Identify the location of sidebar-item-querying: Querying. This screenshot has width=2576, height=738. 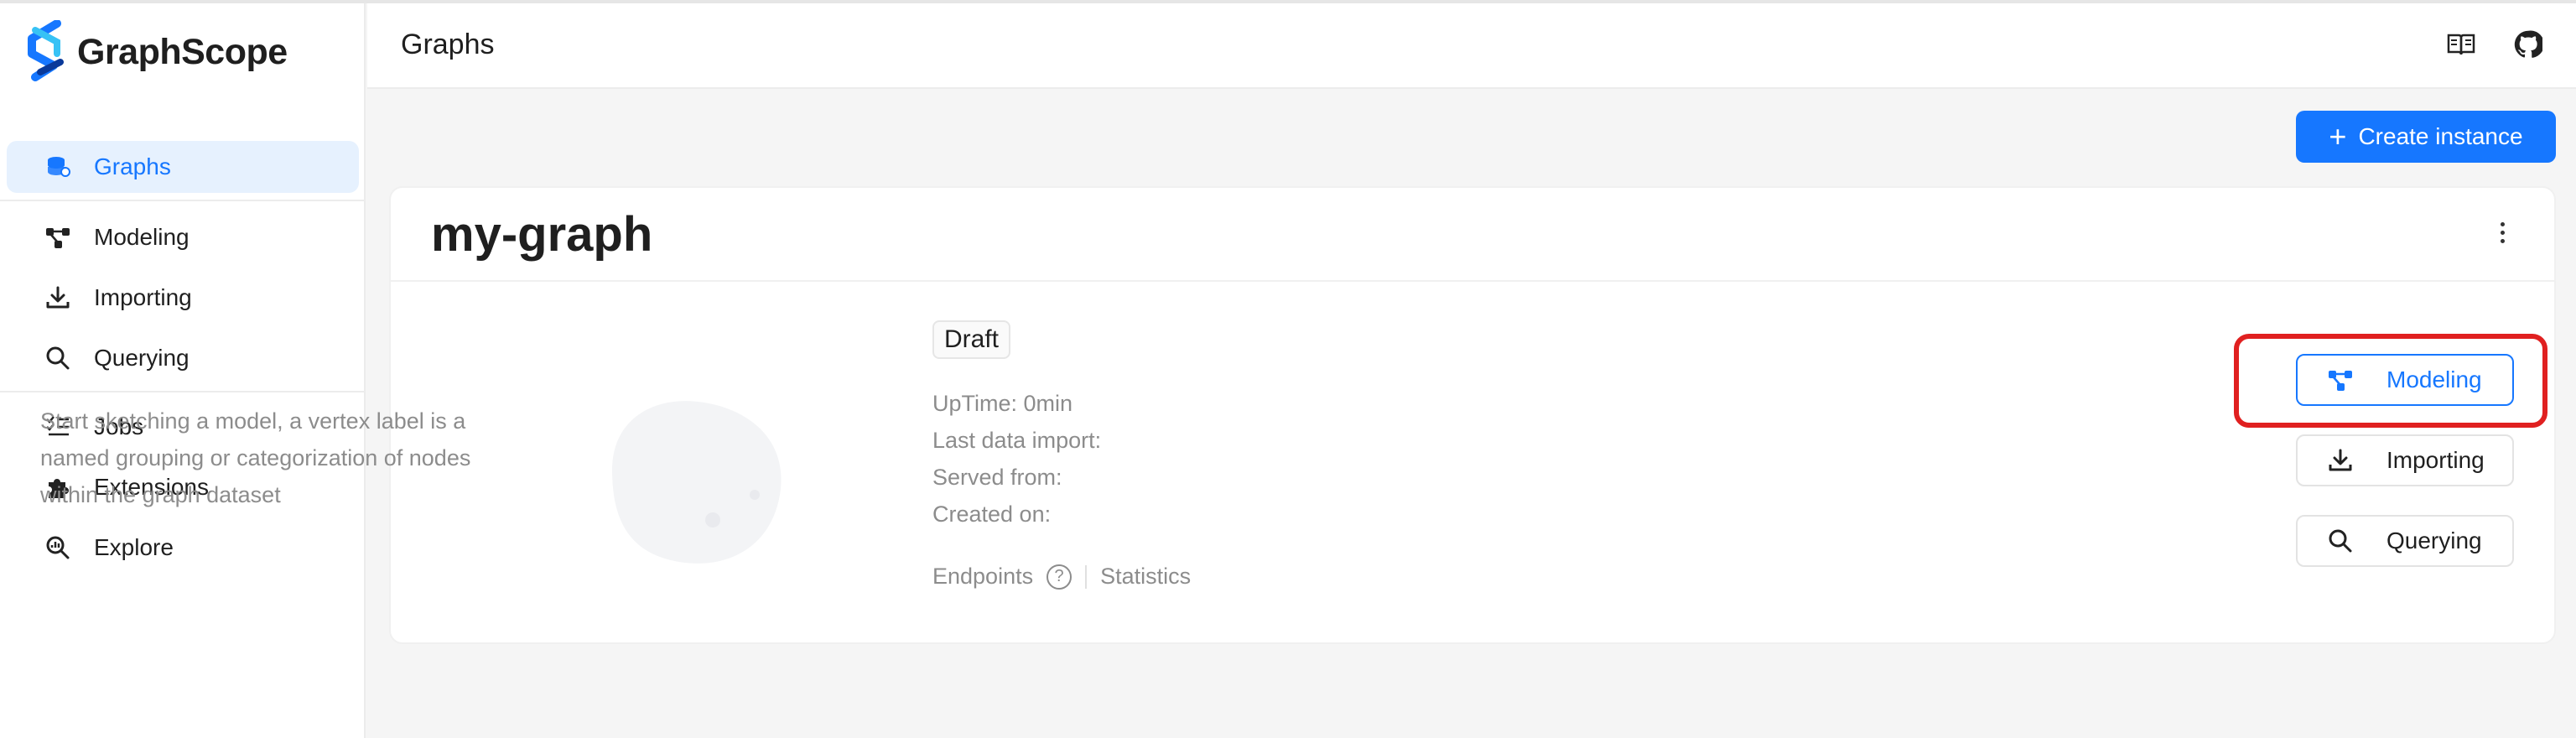
(183, 358).